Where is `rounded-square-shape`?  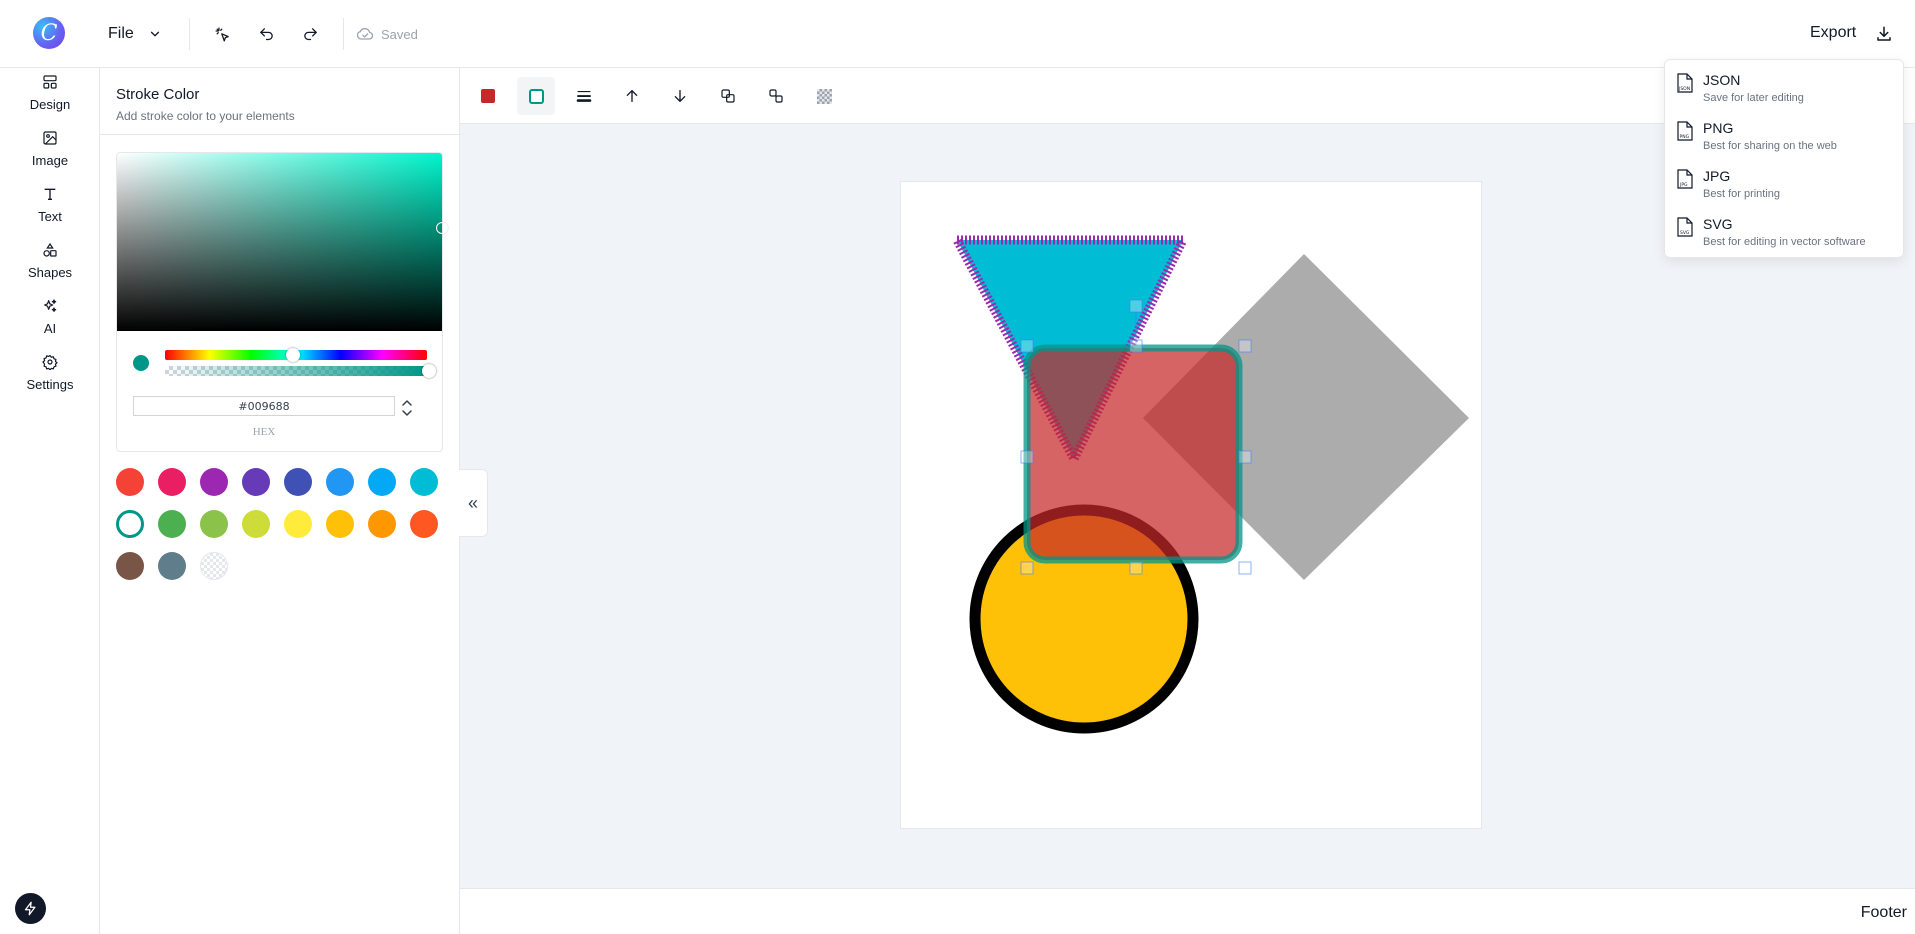 rounded-square-shape is located at coordinates (1133, 454).